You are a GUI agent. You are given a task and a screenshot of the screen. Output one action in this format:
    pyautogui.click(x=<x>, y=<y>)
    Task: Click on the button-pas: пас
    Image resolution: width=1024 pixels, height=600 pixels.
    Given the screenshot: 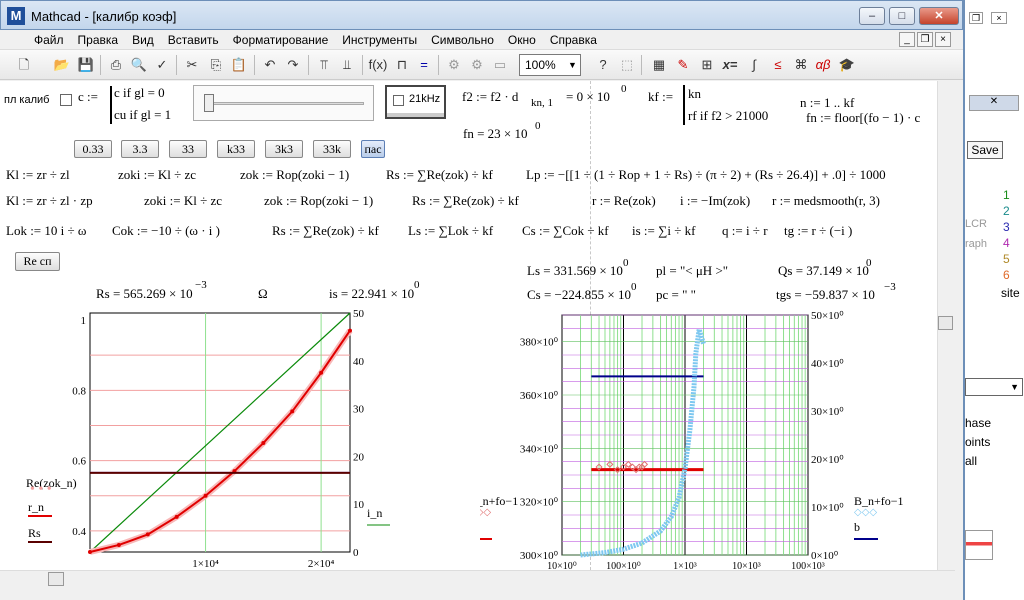 What is the action you would take?
    pyautogui.click(x=373, y=149)
    